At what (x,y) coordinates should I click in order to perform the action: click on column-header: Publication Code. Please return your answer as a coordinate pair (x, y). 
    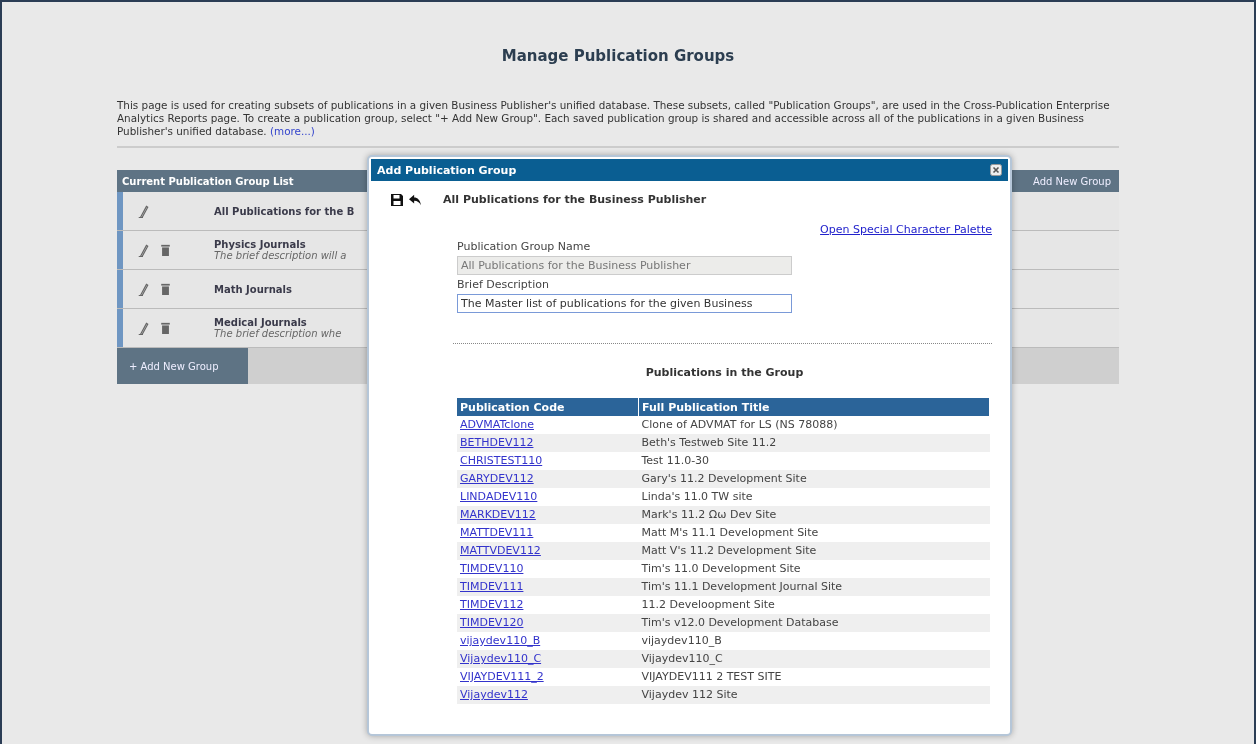
    Looking at the image, I should click on (548, 407).